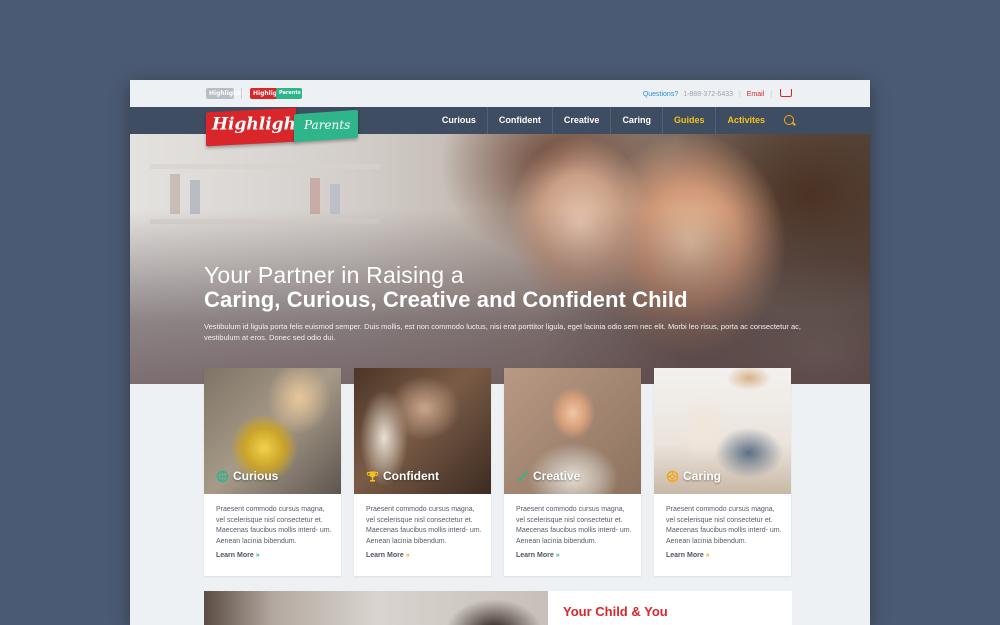 This screenshot has height=625, width=1000. I want to click on card-image: Confident, so click(422, 431).